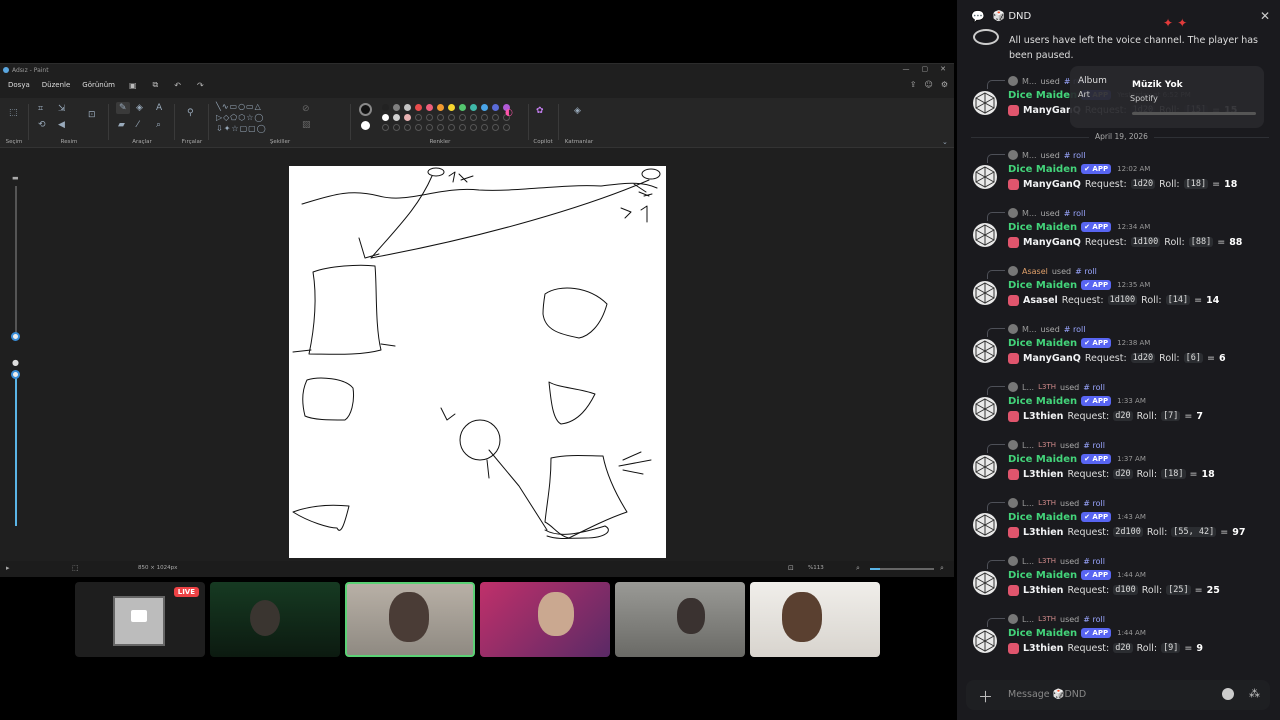 This screenshot has height=720, width=1280. I want to click on image-select-icon: ⊡, so click(92, 115).